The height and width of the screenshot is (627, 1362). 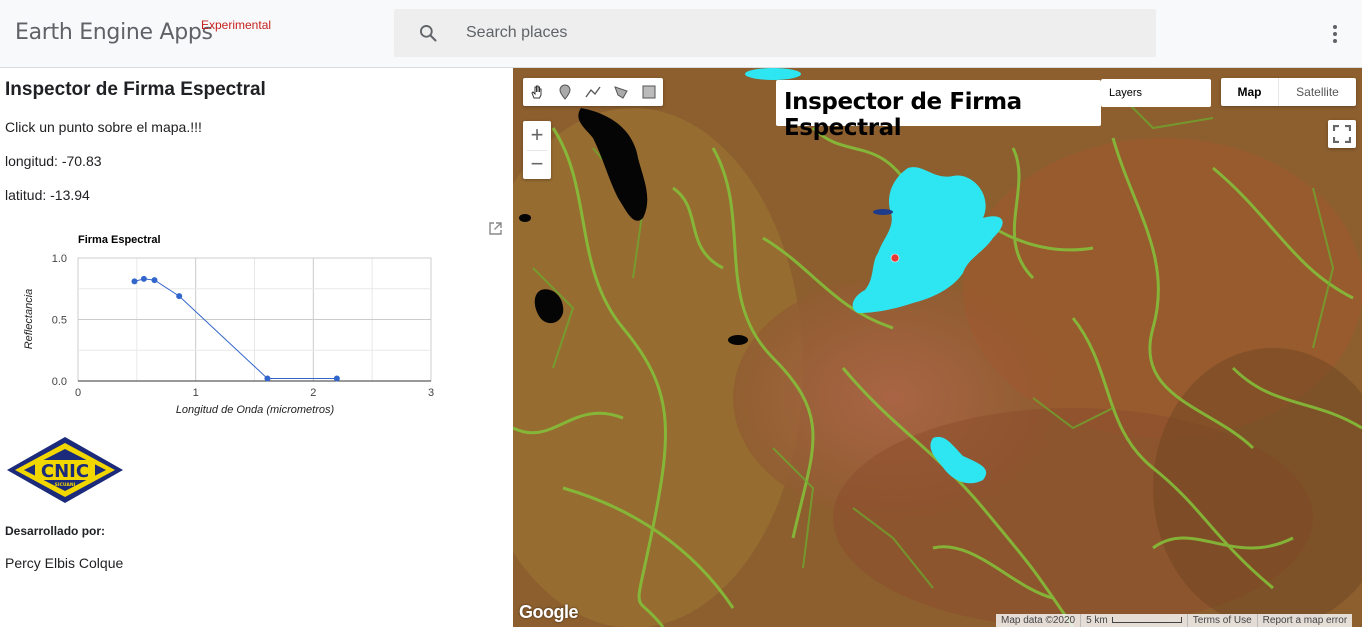 What do you see at coordinates (59, 382) in the screenshot?
I see `y-tick-label: 0.0` at bounding box center [59, 382].